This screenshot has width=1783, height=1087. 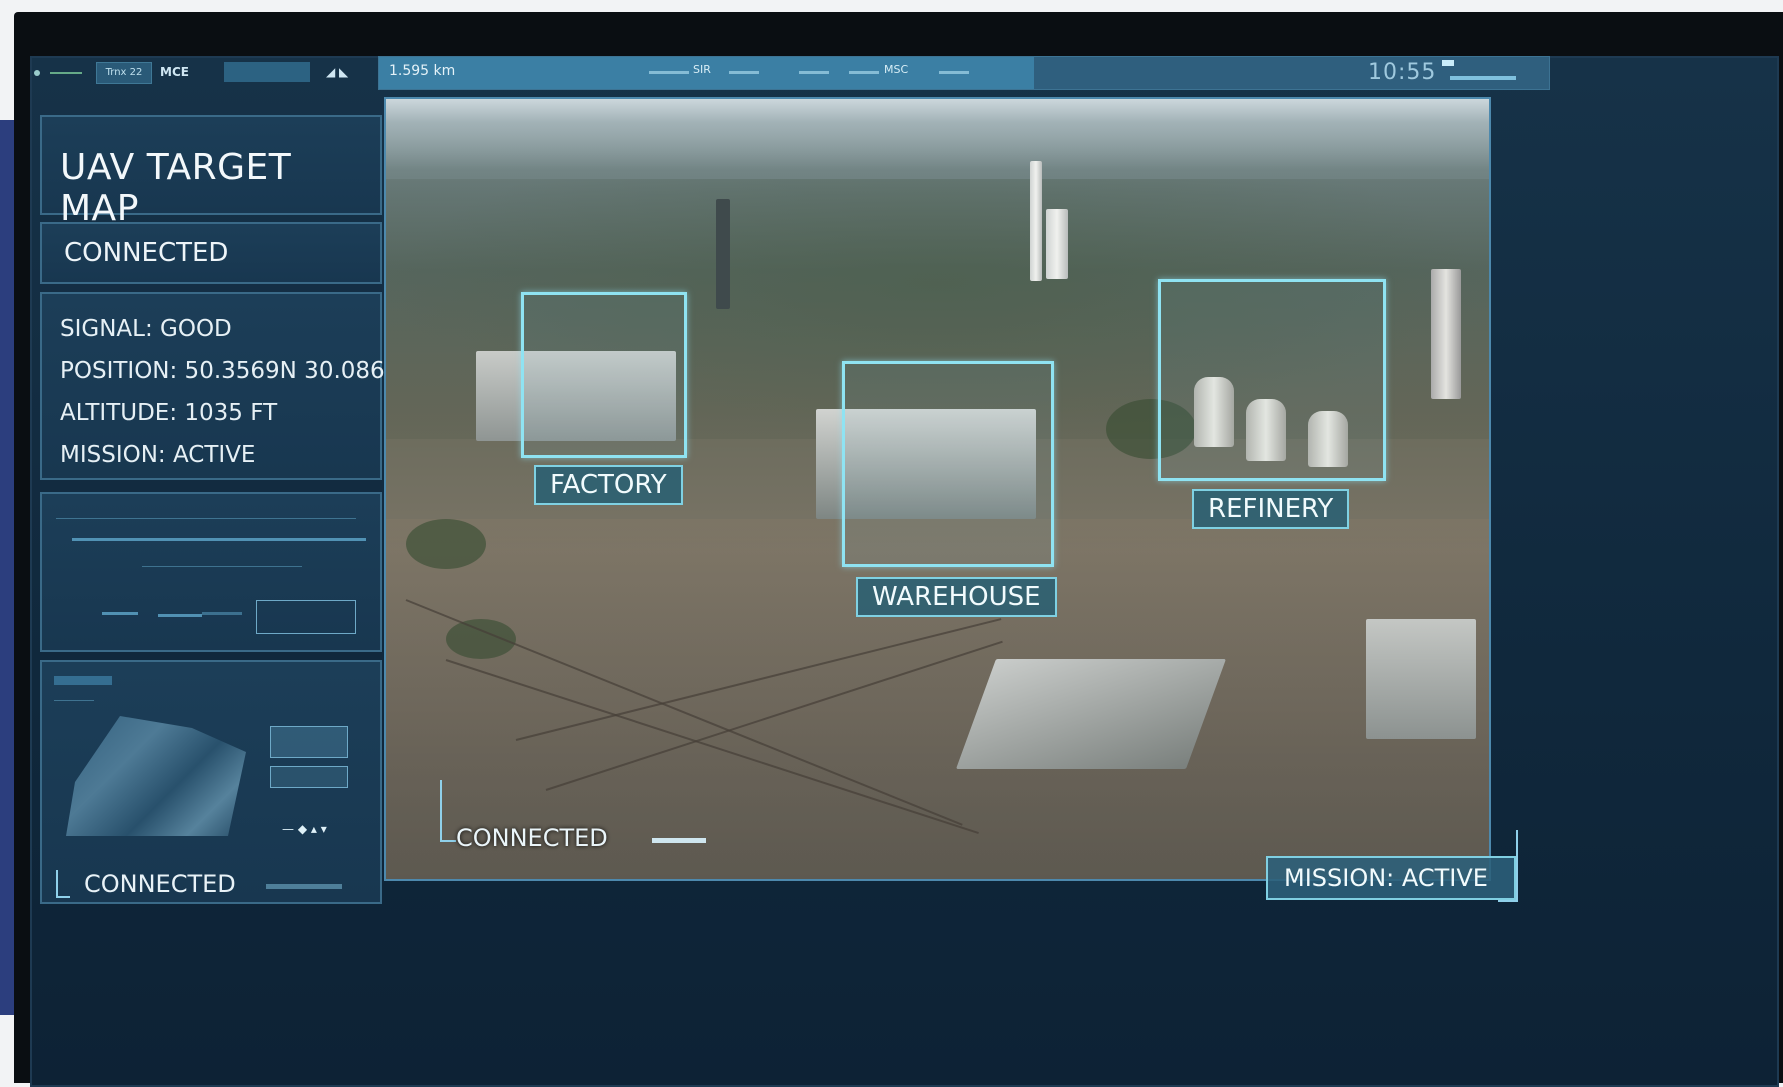 I want to click on target-label-factory: FACTORY, so click(x=608, y=485).